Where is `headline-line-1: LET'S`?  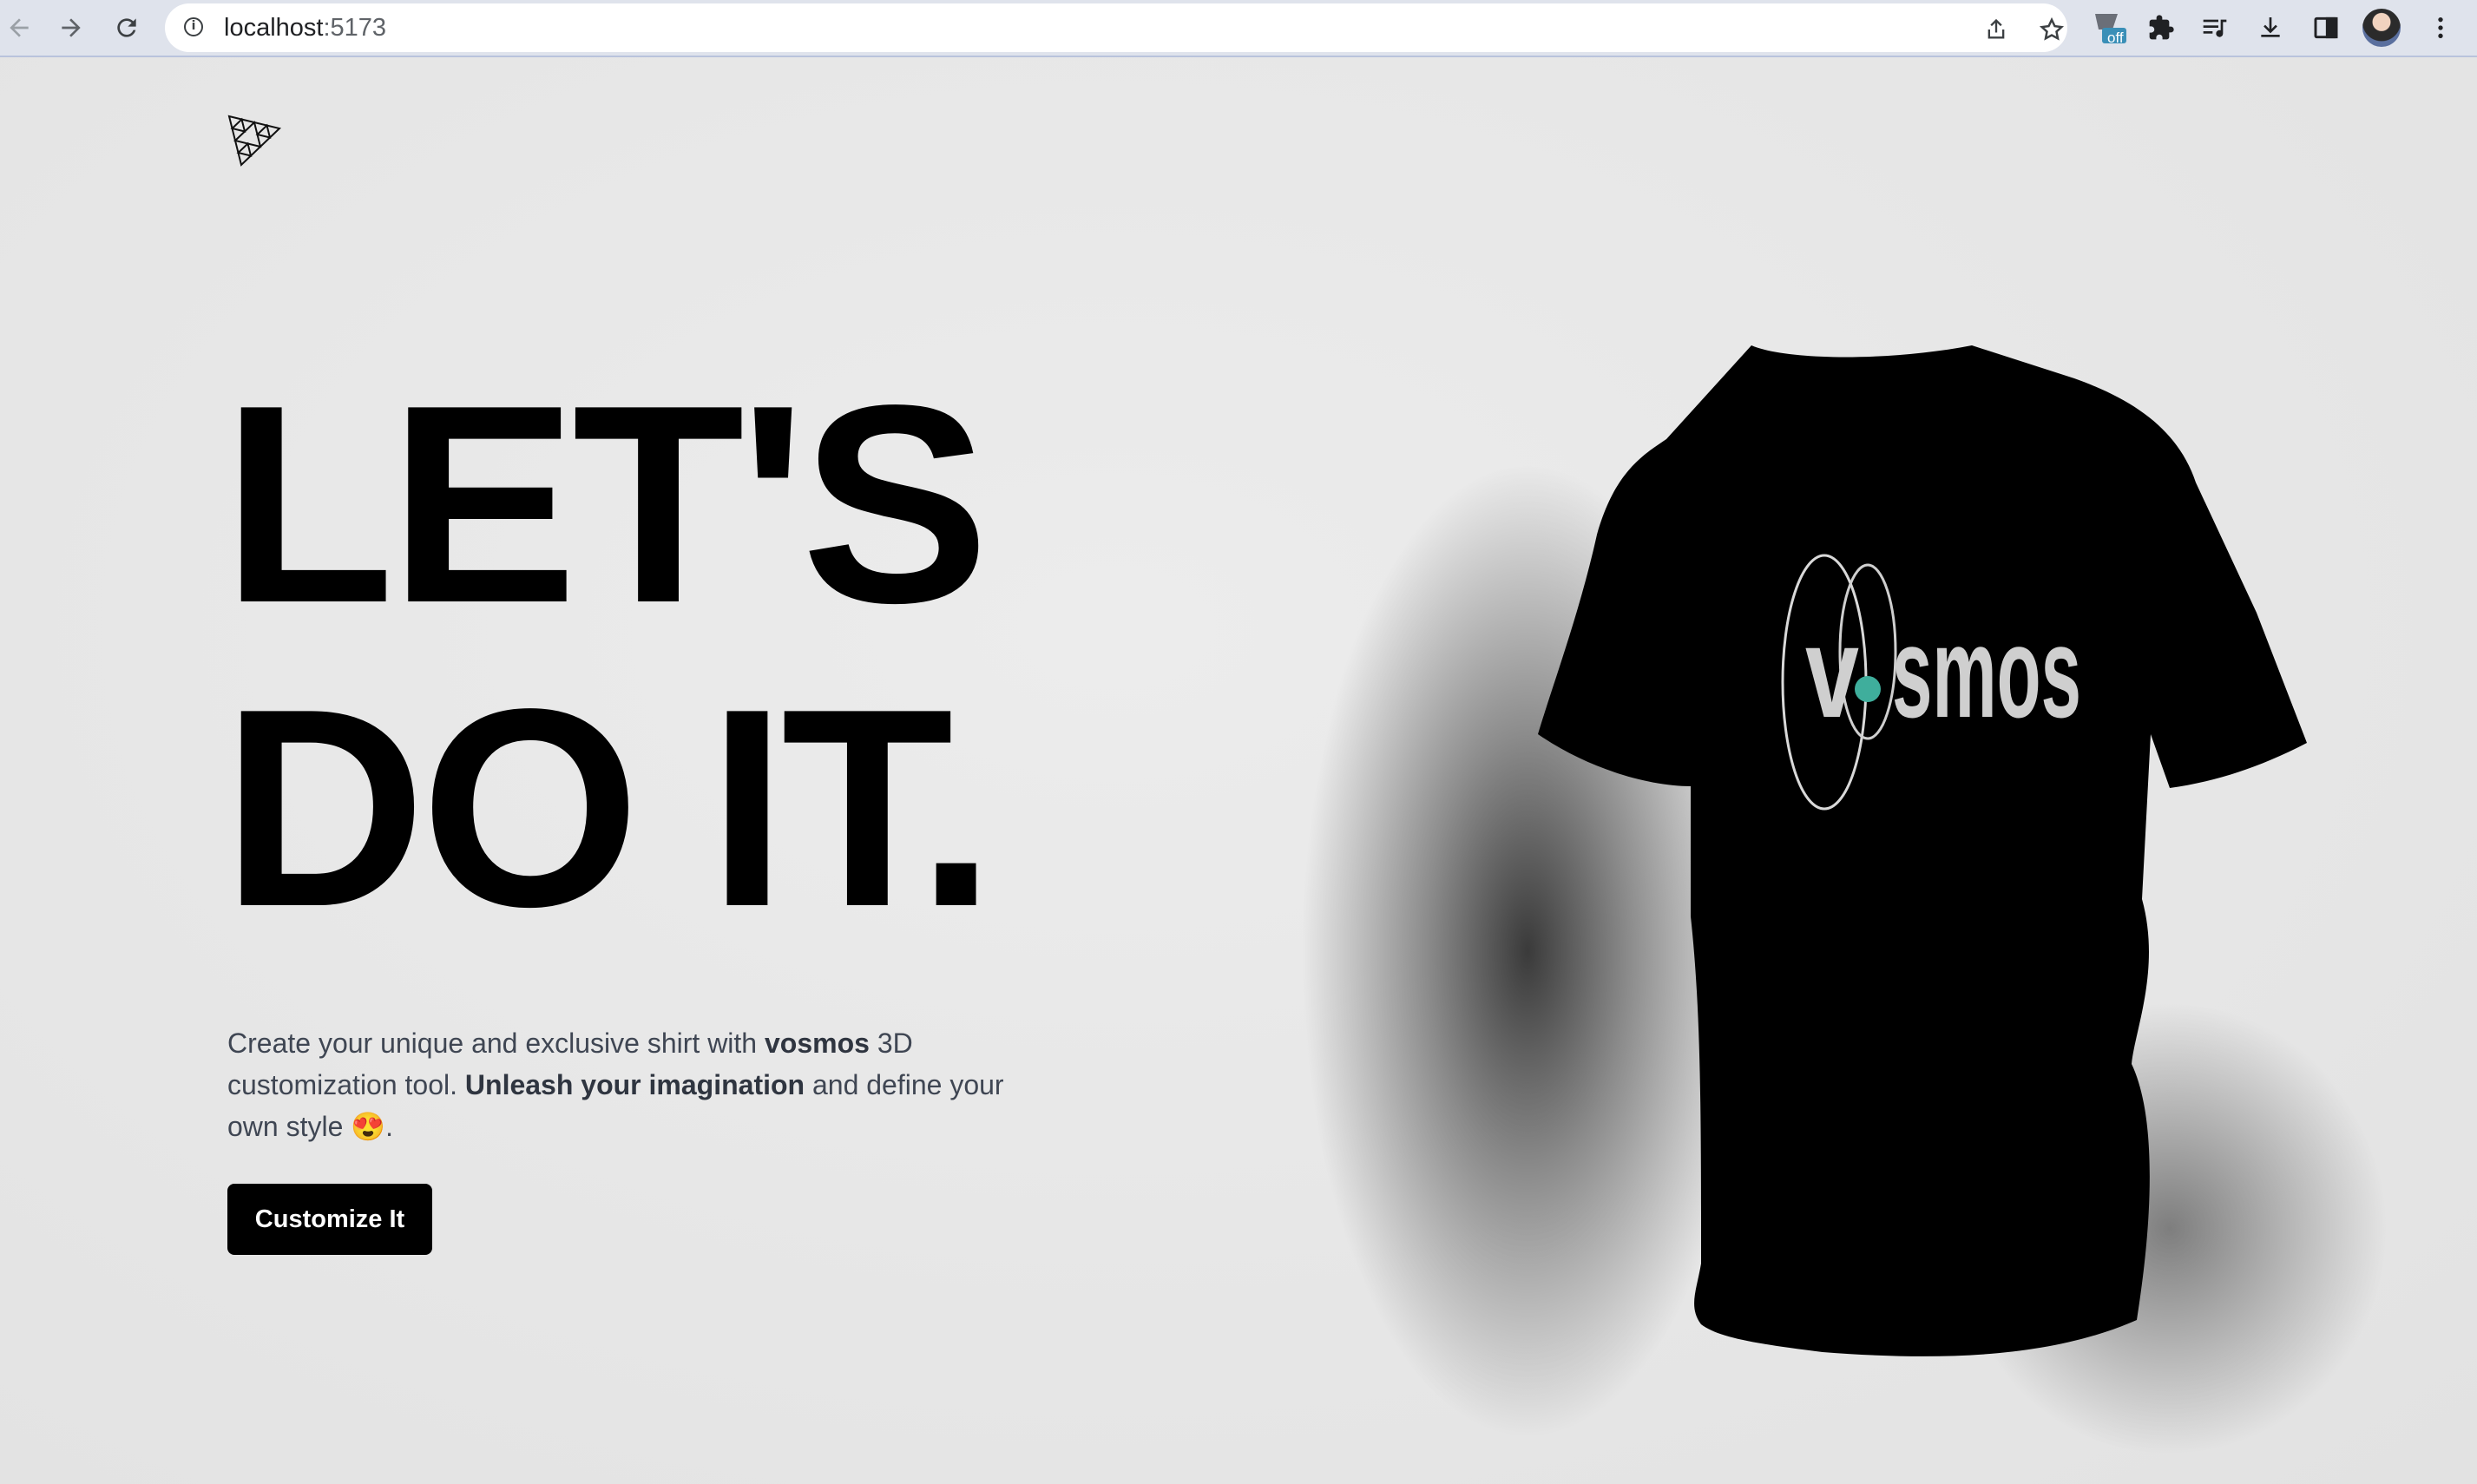
headline-line-1: LET'S is located at coordinates (605, 503).